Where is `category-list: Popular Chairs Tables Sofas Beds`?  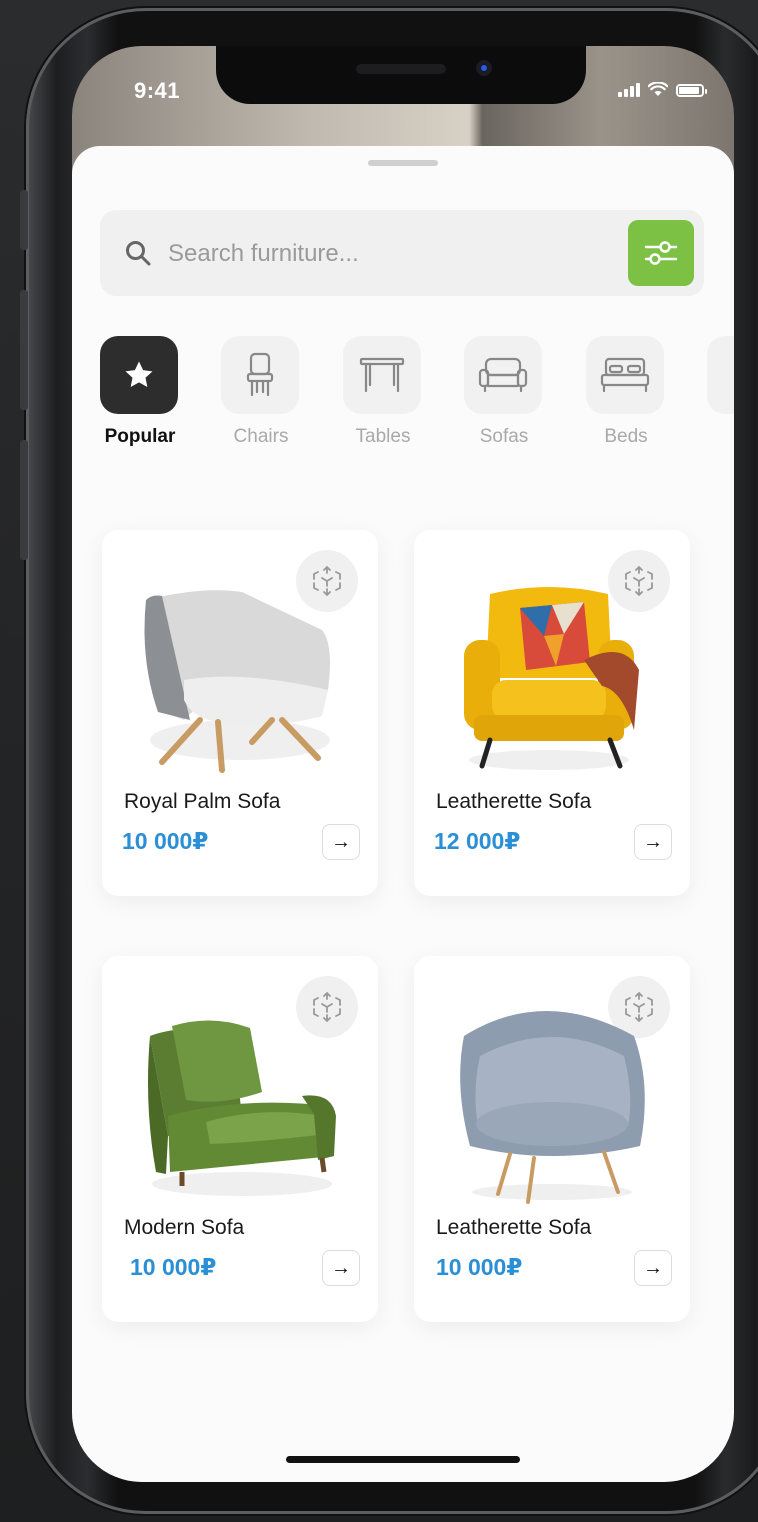
category-list: Popular Chairs Tables Sofas Beds is located at coordinates (417, 396).